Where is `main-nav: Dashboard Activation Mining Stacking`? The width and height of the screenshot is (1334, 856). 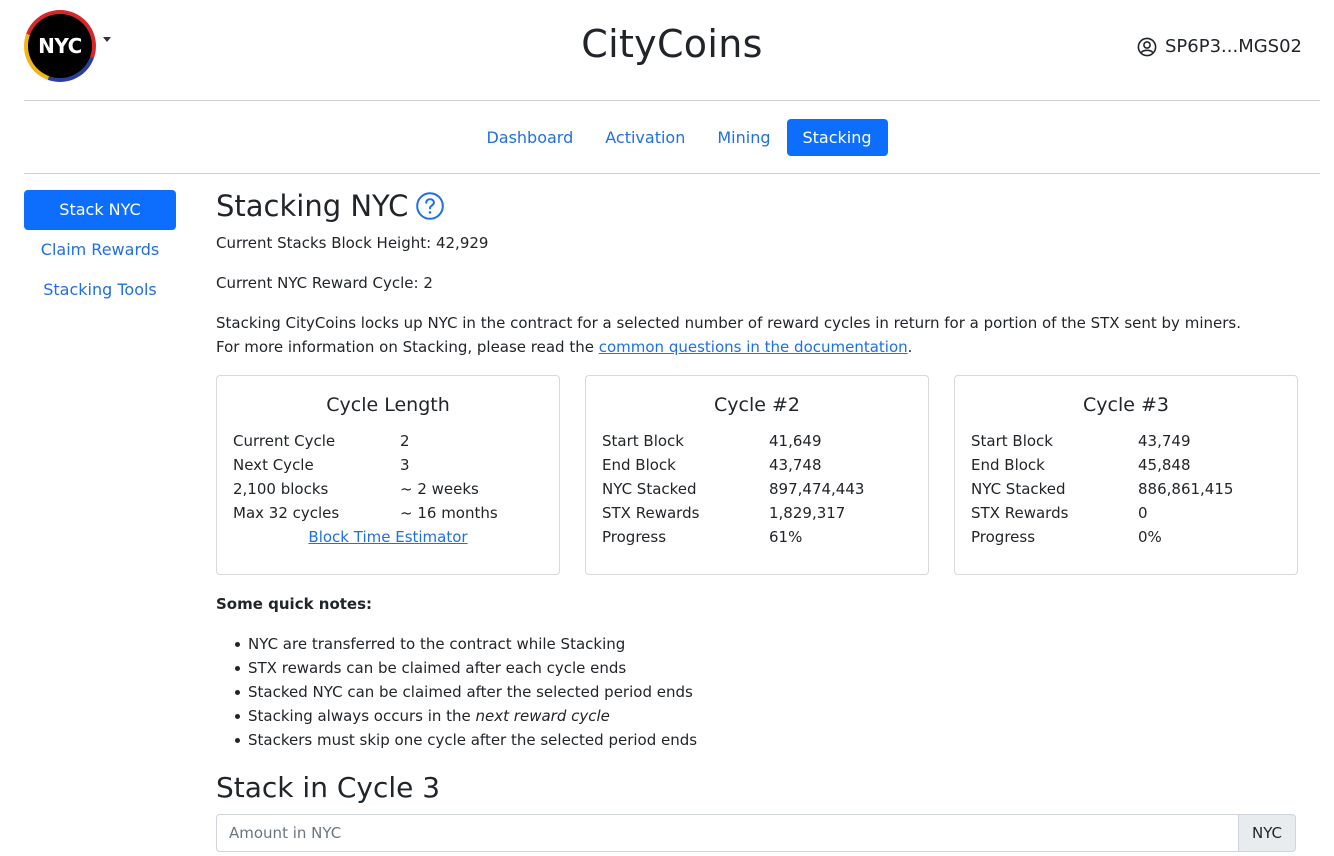
main-nav: Dashboard Activation Mining Stacking is located at coordinates (672, 137).